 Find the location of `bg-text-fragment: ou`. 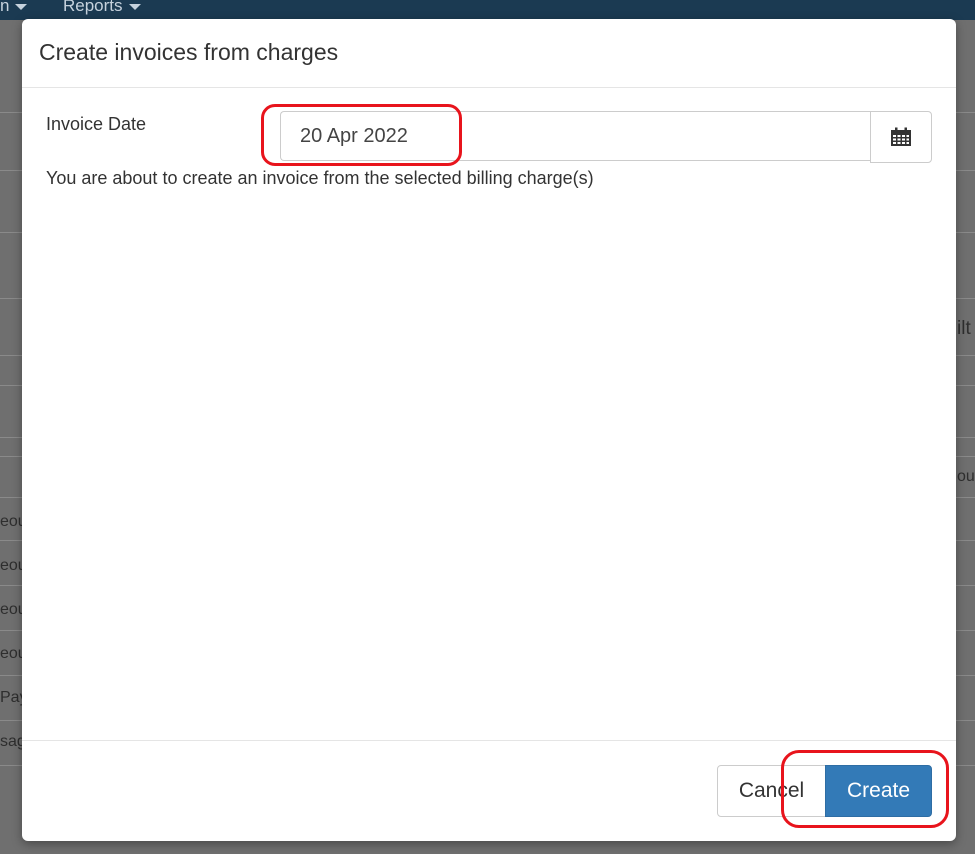

bg-text-fragment: ou is located at coordinates (966, 476).